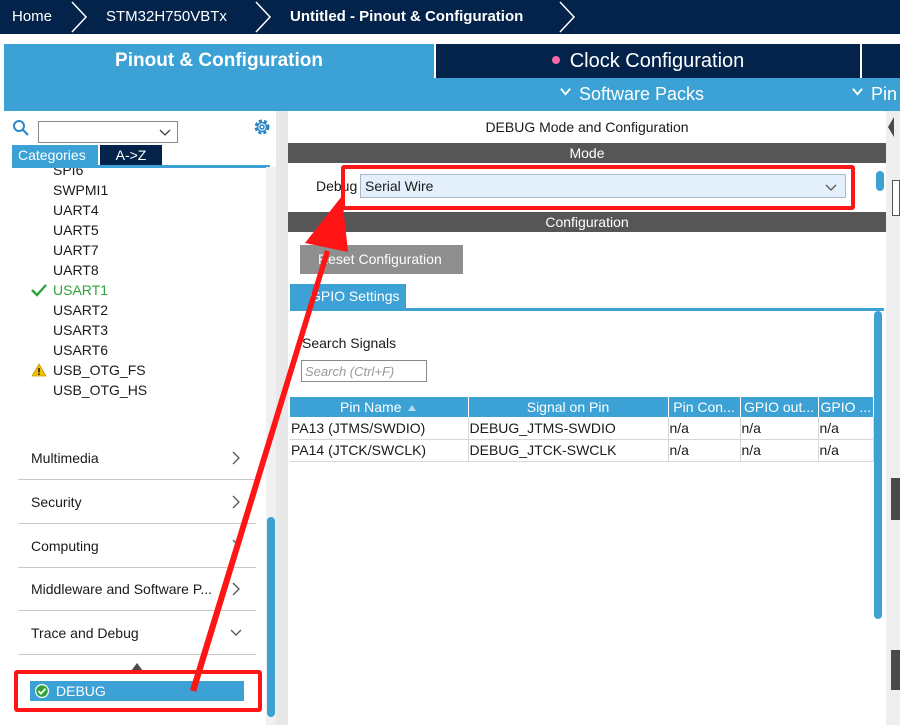 The image size is (900, 725). I want to click on tab-categories: Categories, so click(55, 155).